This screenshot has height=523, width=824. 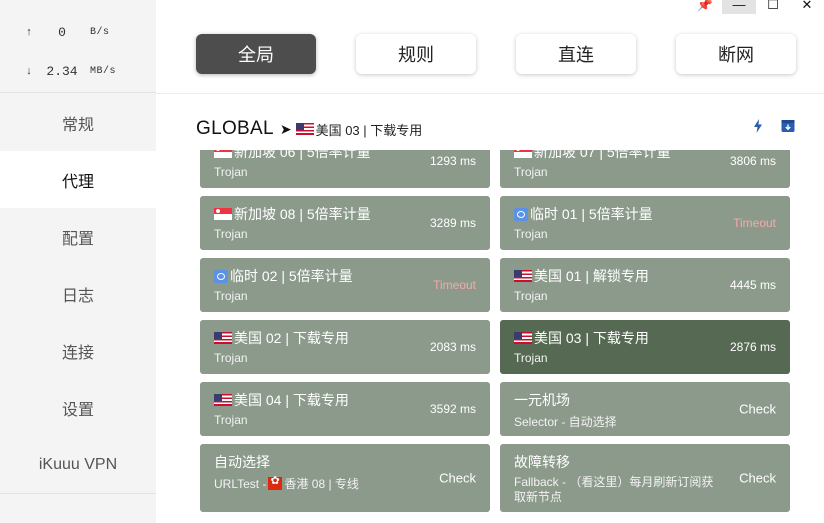 I want to click on proxy-card: 新加坡 06 | 5倍率计量 Trojan 1293 ms, so click(x=345, y=169).